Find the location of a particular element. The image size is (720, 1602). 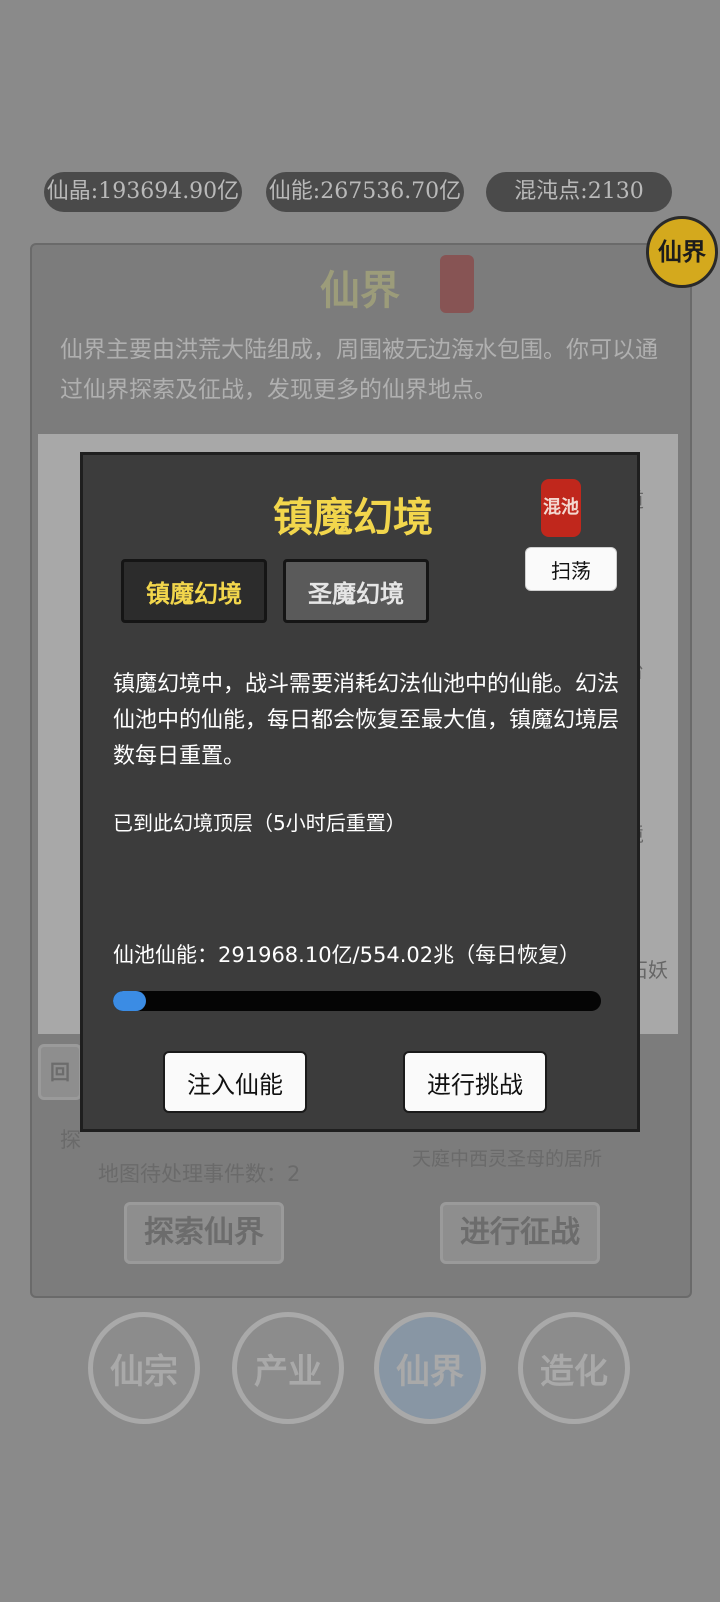

explore-realm-button: 探索仙界 is located at coordinates (204, 1233).